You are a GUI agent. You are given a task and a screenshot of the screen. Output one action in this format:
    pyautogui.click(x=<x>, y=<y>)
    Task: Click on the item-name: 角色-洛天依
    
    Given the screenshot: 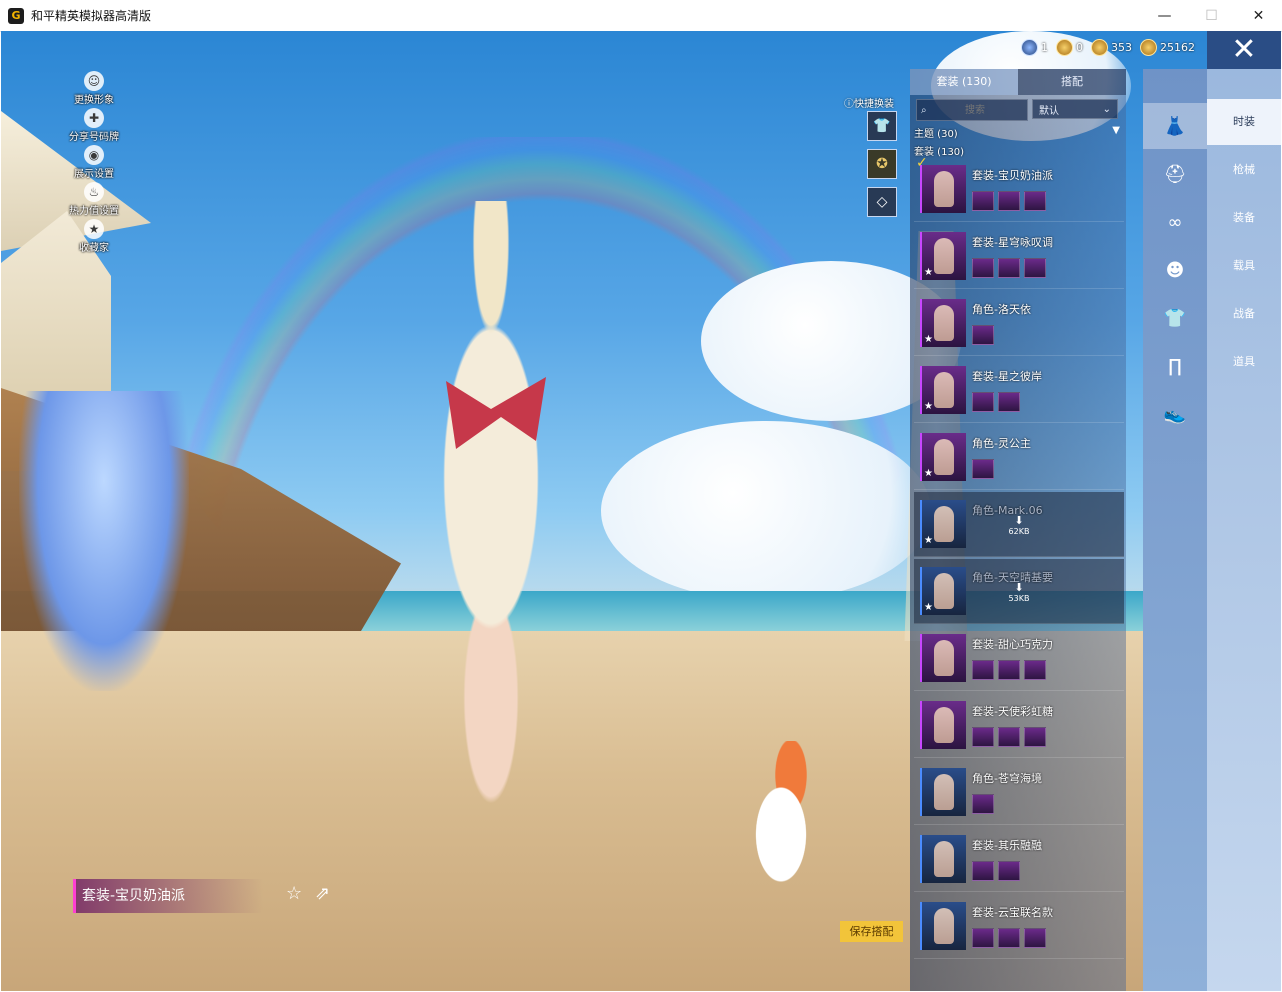 What is the action you would take?
    pyautogui.click(x=1001, y=309)
    